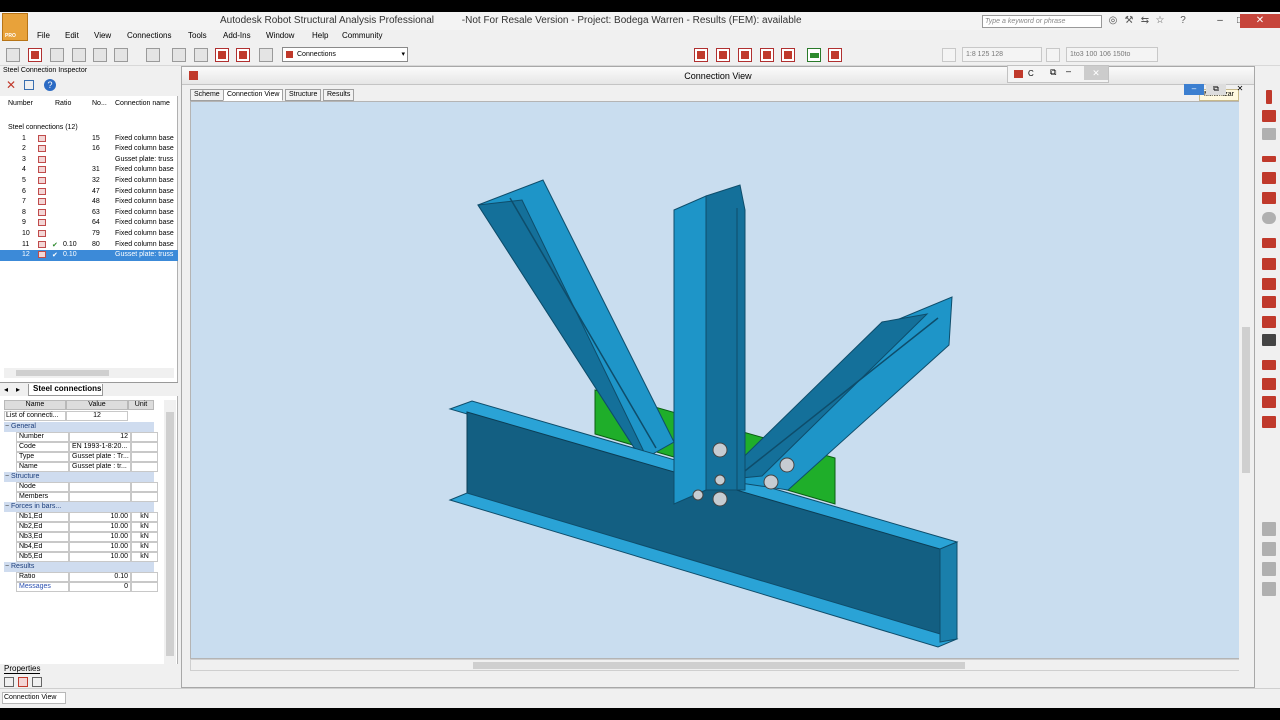 The height and width of the screenshot is (720, 1280). I want to click on connection-row: 2 16 Fixed column base, so click(89, 149).